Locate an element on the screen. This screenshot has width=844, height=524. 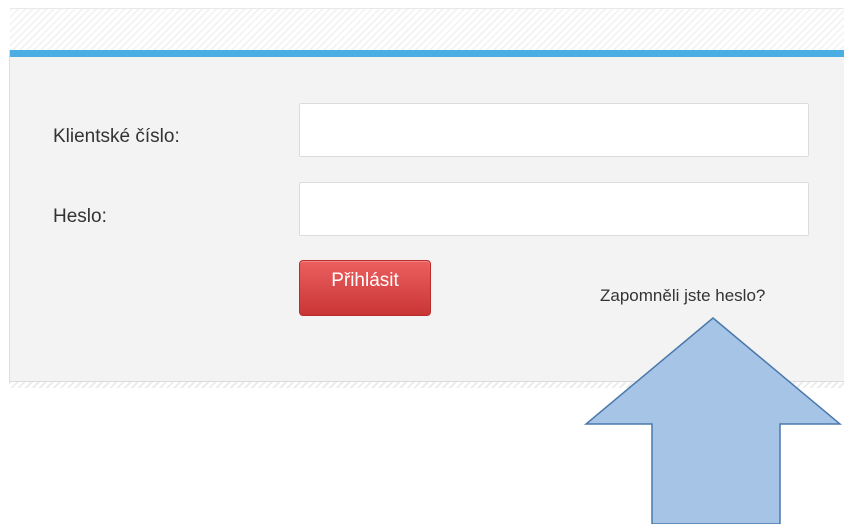
up-arrow-icon is located at coordinates (713, 420).